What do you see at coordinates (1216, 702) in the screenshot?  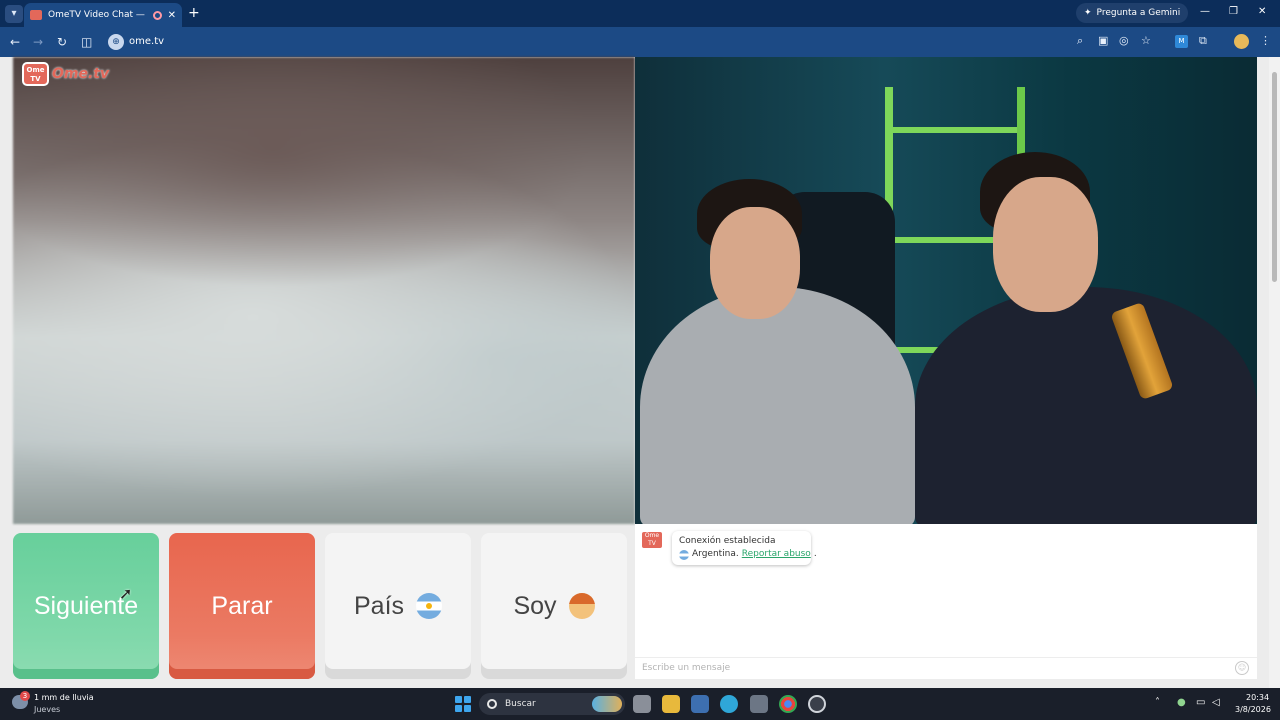 I see `volume-icon: ◁` at bounding box center [1216, 702].